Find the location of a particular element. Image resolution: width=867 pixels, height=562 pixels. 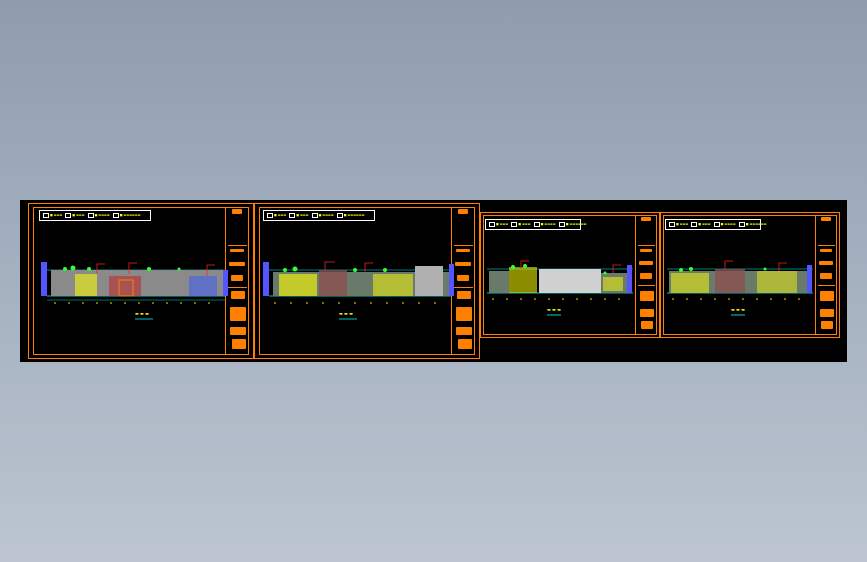

sheet-1-axis-ticks is located at coordinates (132, 303).